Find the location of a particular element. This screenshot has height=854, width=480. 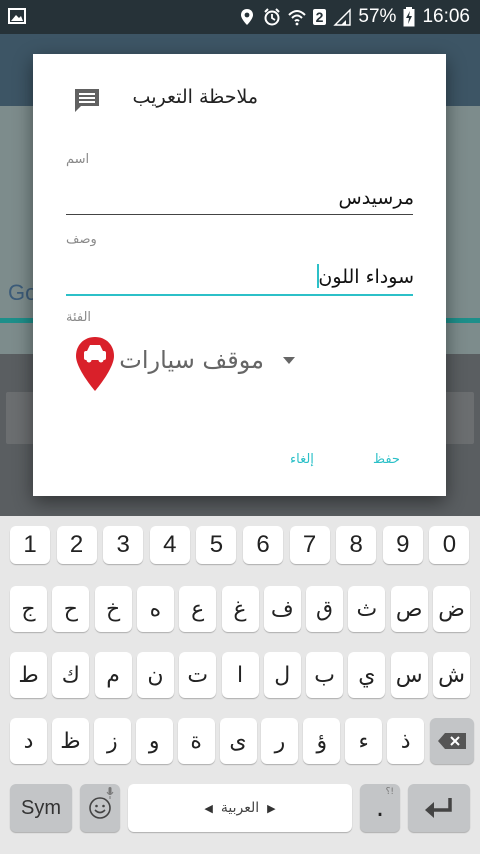

space-key: ◀ العربية ▶ is located at coordinates (240, 808).